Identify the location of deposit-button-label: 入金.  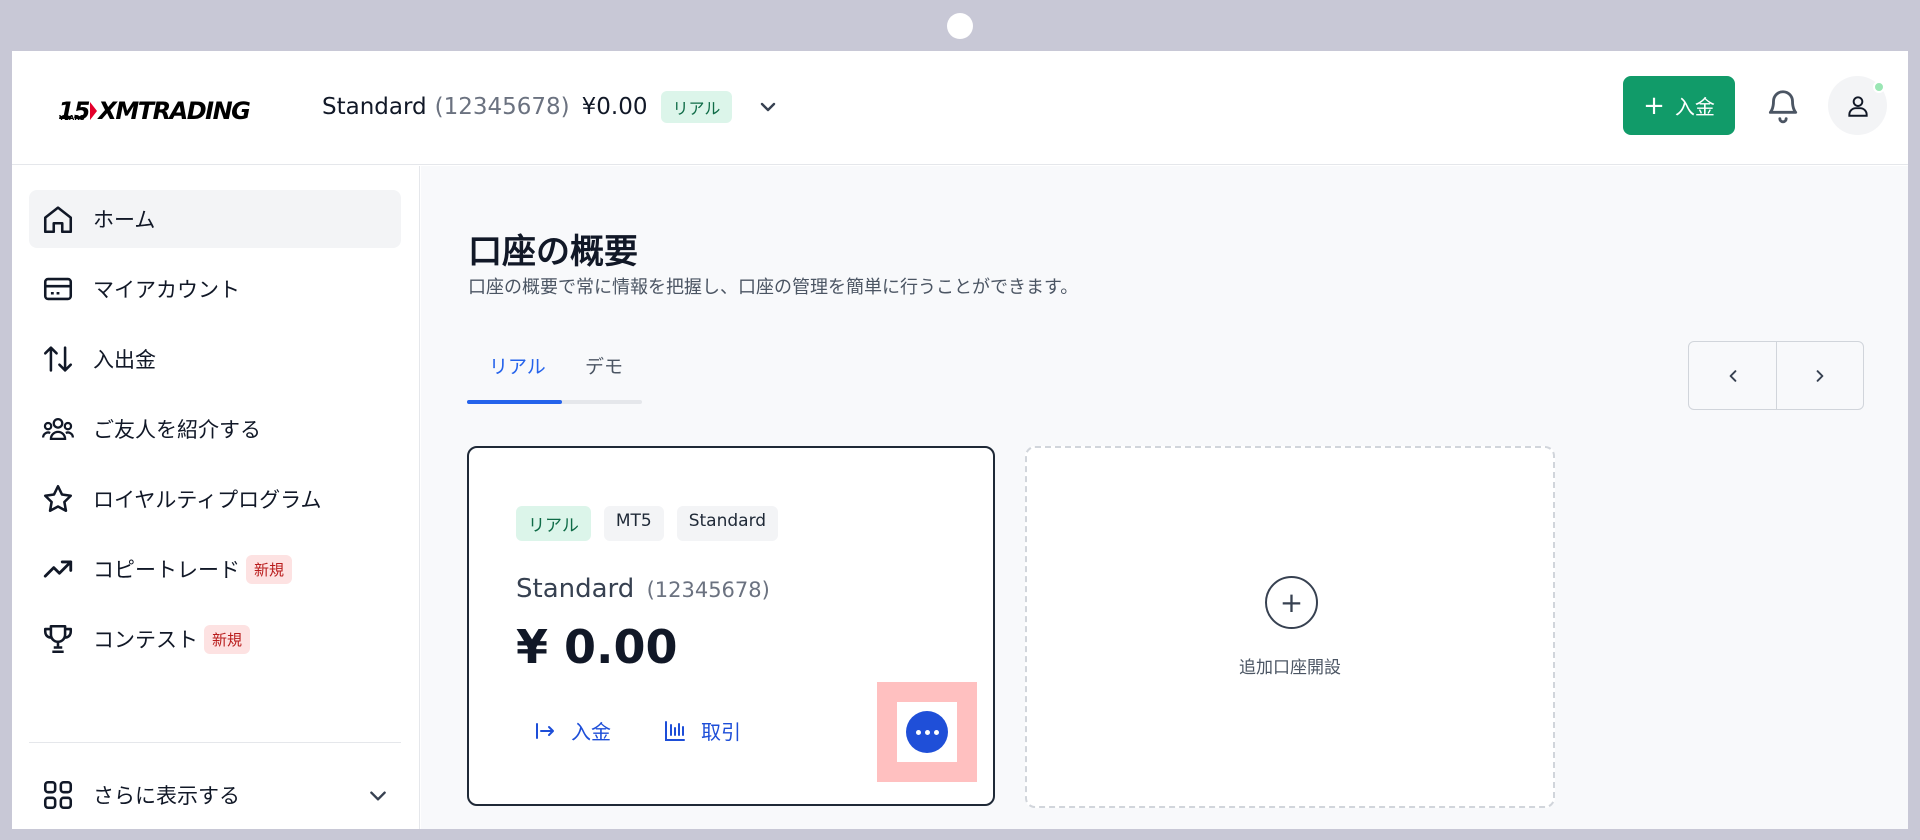
(1694, 107).